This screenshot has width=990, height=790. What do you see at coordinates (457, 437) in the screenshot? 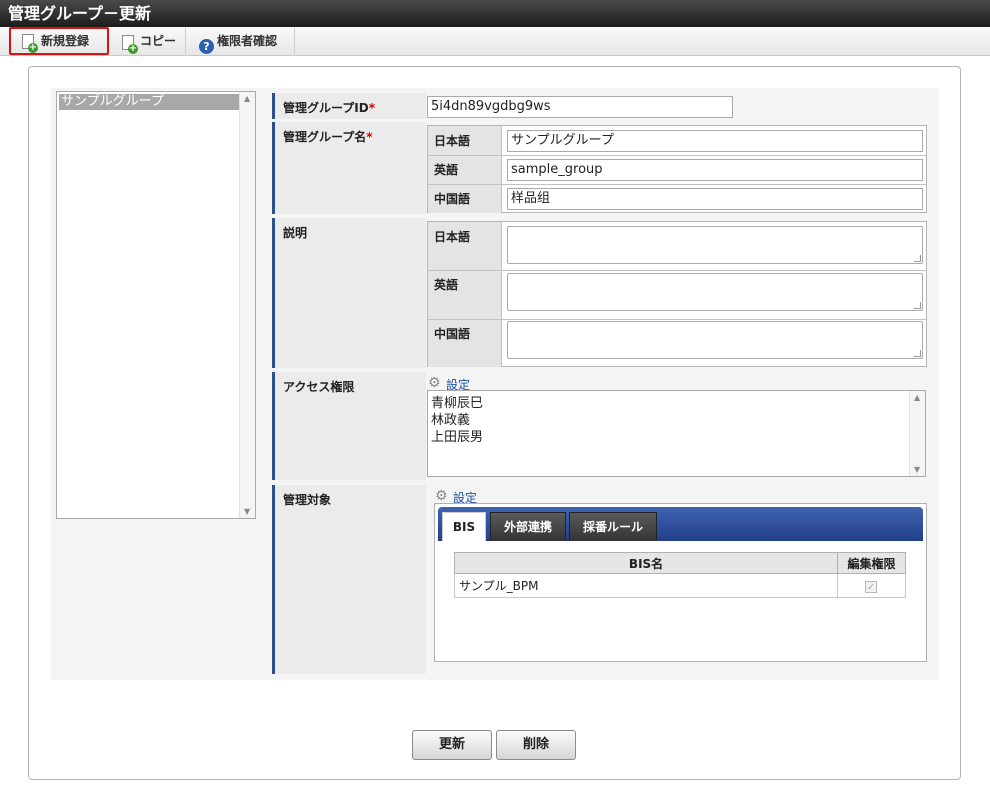
I see `list-item: 上田辰男` at bounding box center [457, 437].